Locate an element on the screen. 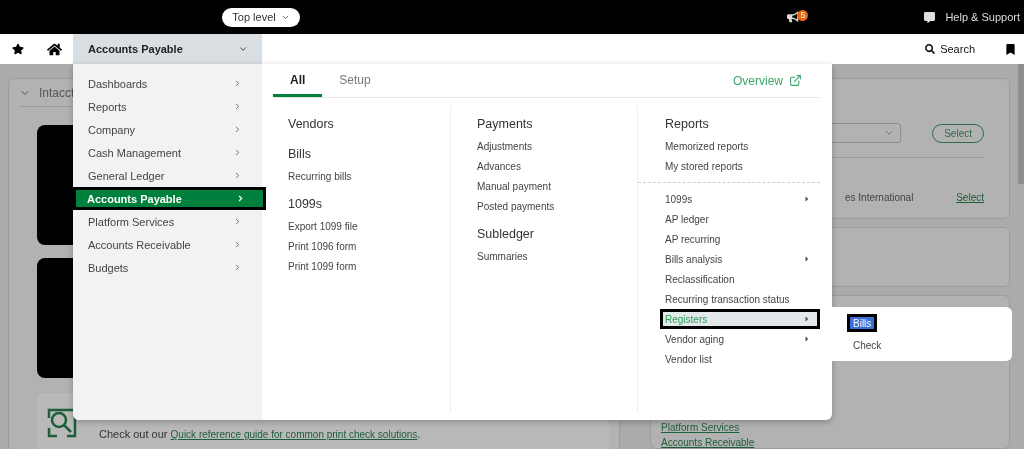 The width and height of the screenshot is (1024, 449). external-link-icon is located at coordinates (795, 80).